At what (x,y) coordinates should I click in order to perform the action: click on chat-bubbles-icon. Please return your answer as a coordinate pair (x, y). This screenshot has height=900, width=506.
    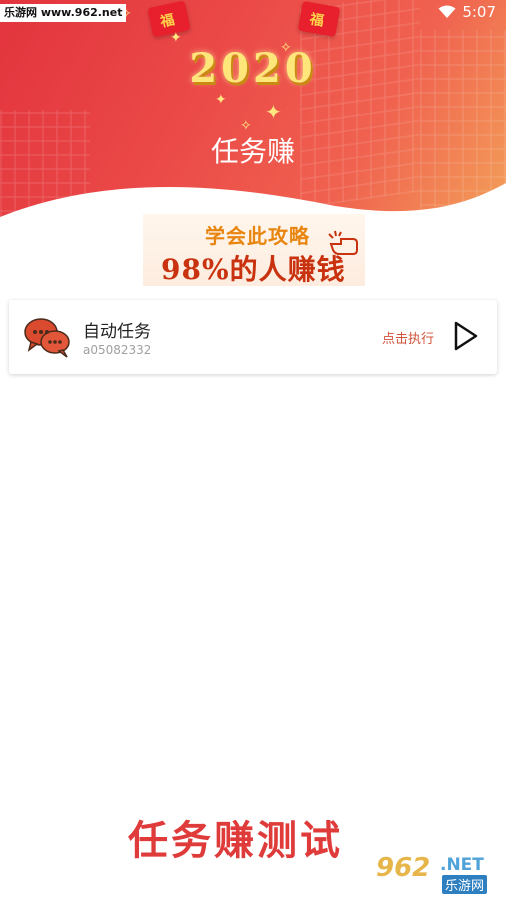
    Looking at the image, I should click on (47, 338).